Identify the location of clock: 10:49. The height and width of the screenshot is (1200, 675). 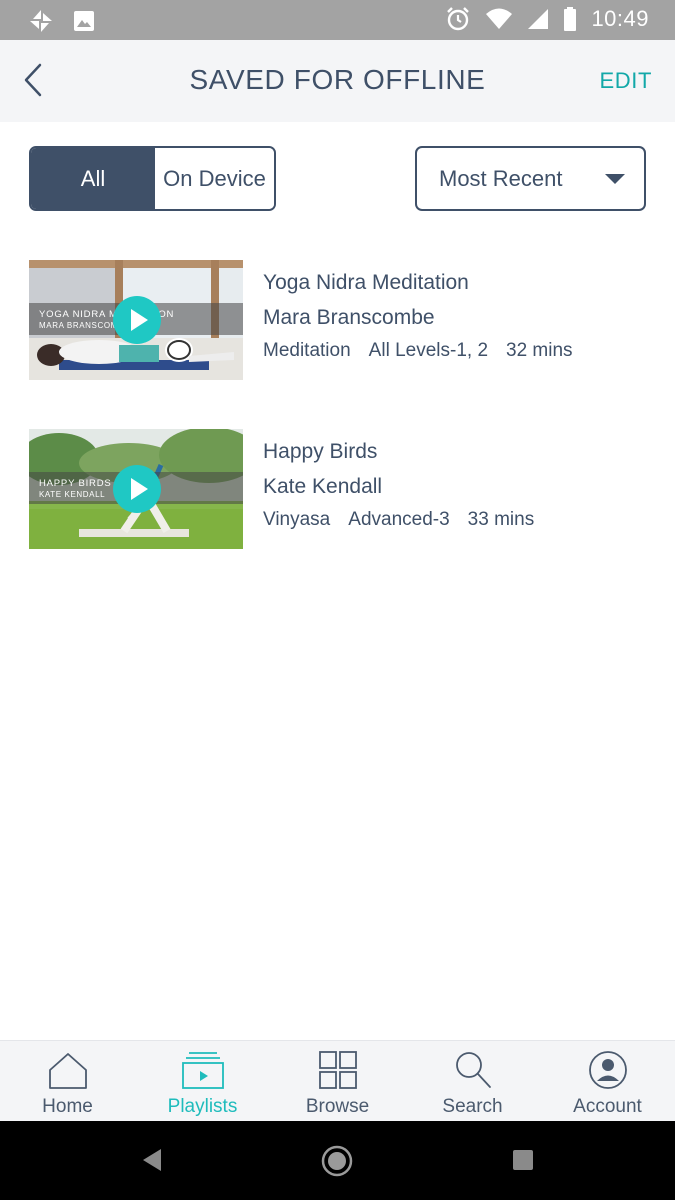
(620, 18).